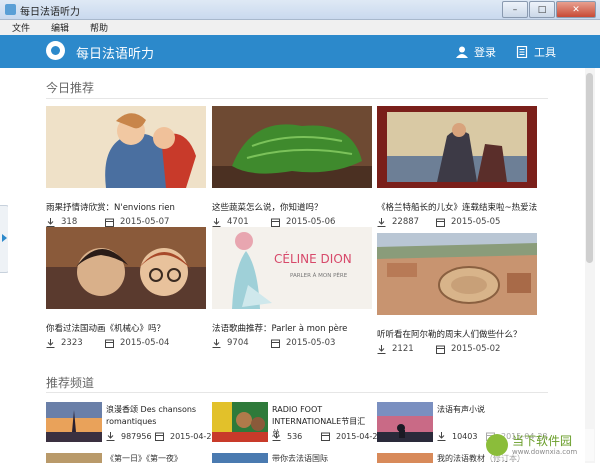  Describe the element at coordinates (476, 349) in the screenshot. I see `publish-date: 2015-05-02` at that location.